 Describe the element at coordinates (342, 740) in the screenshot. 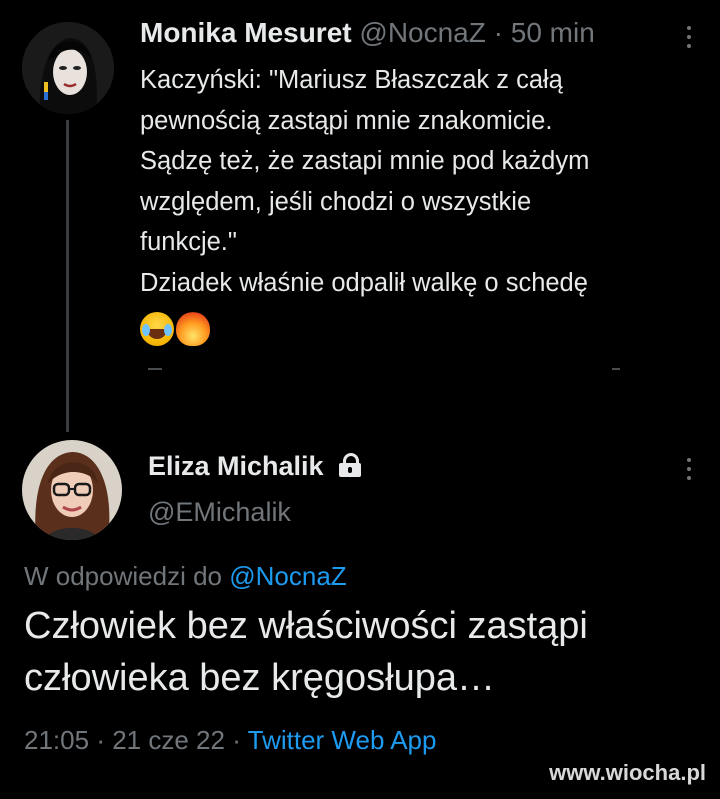

I see `tweet-source-link: Twitter Web App` at that location.